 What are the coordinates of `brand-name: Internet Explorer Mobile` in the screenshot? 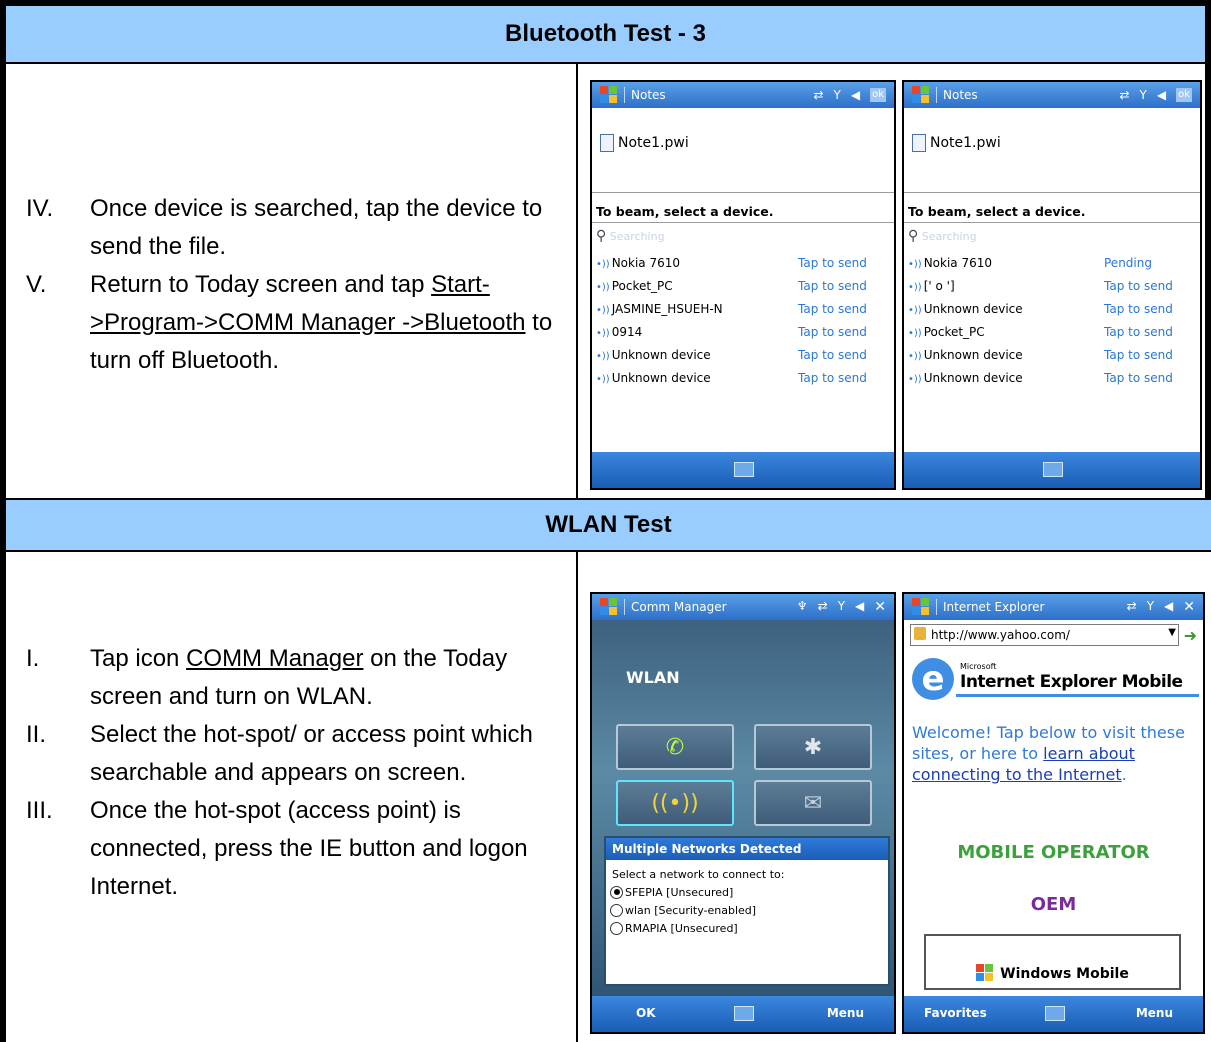 It's located at (1071, 682).